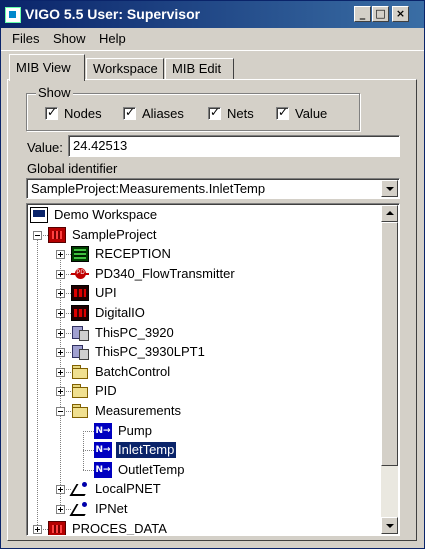  I want to click on tree-item: ThisPC_3930LPT1, so click(204, 352).